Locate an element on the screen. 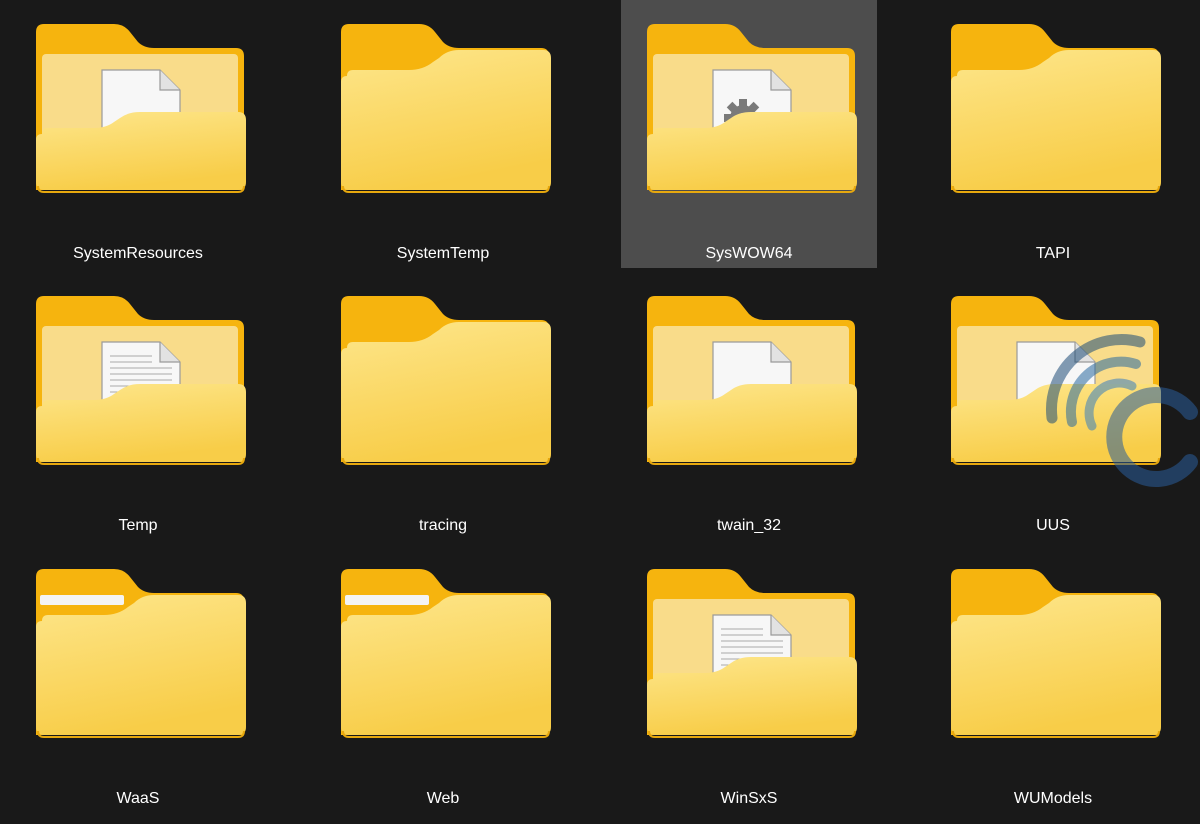 The width and height of the screenshot is (1200, 824). folder-name-label: SystemTemp is located at coordinates (443, 253).